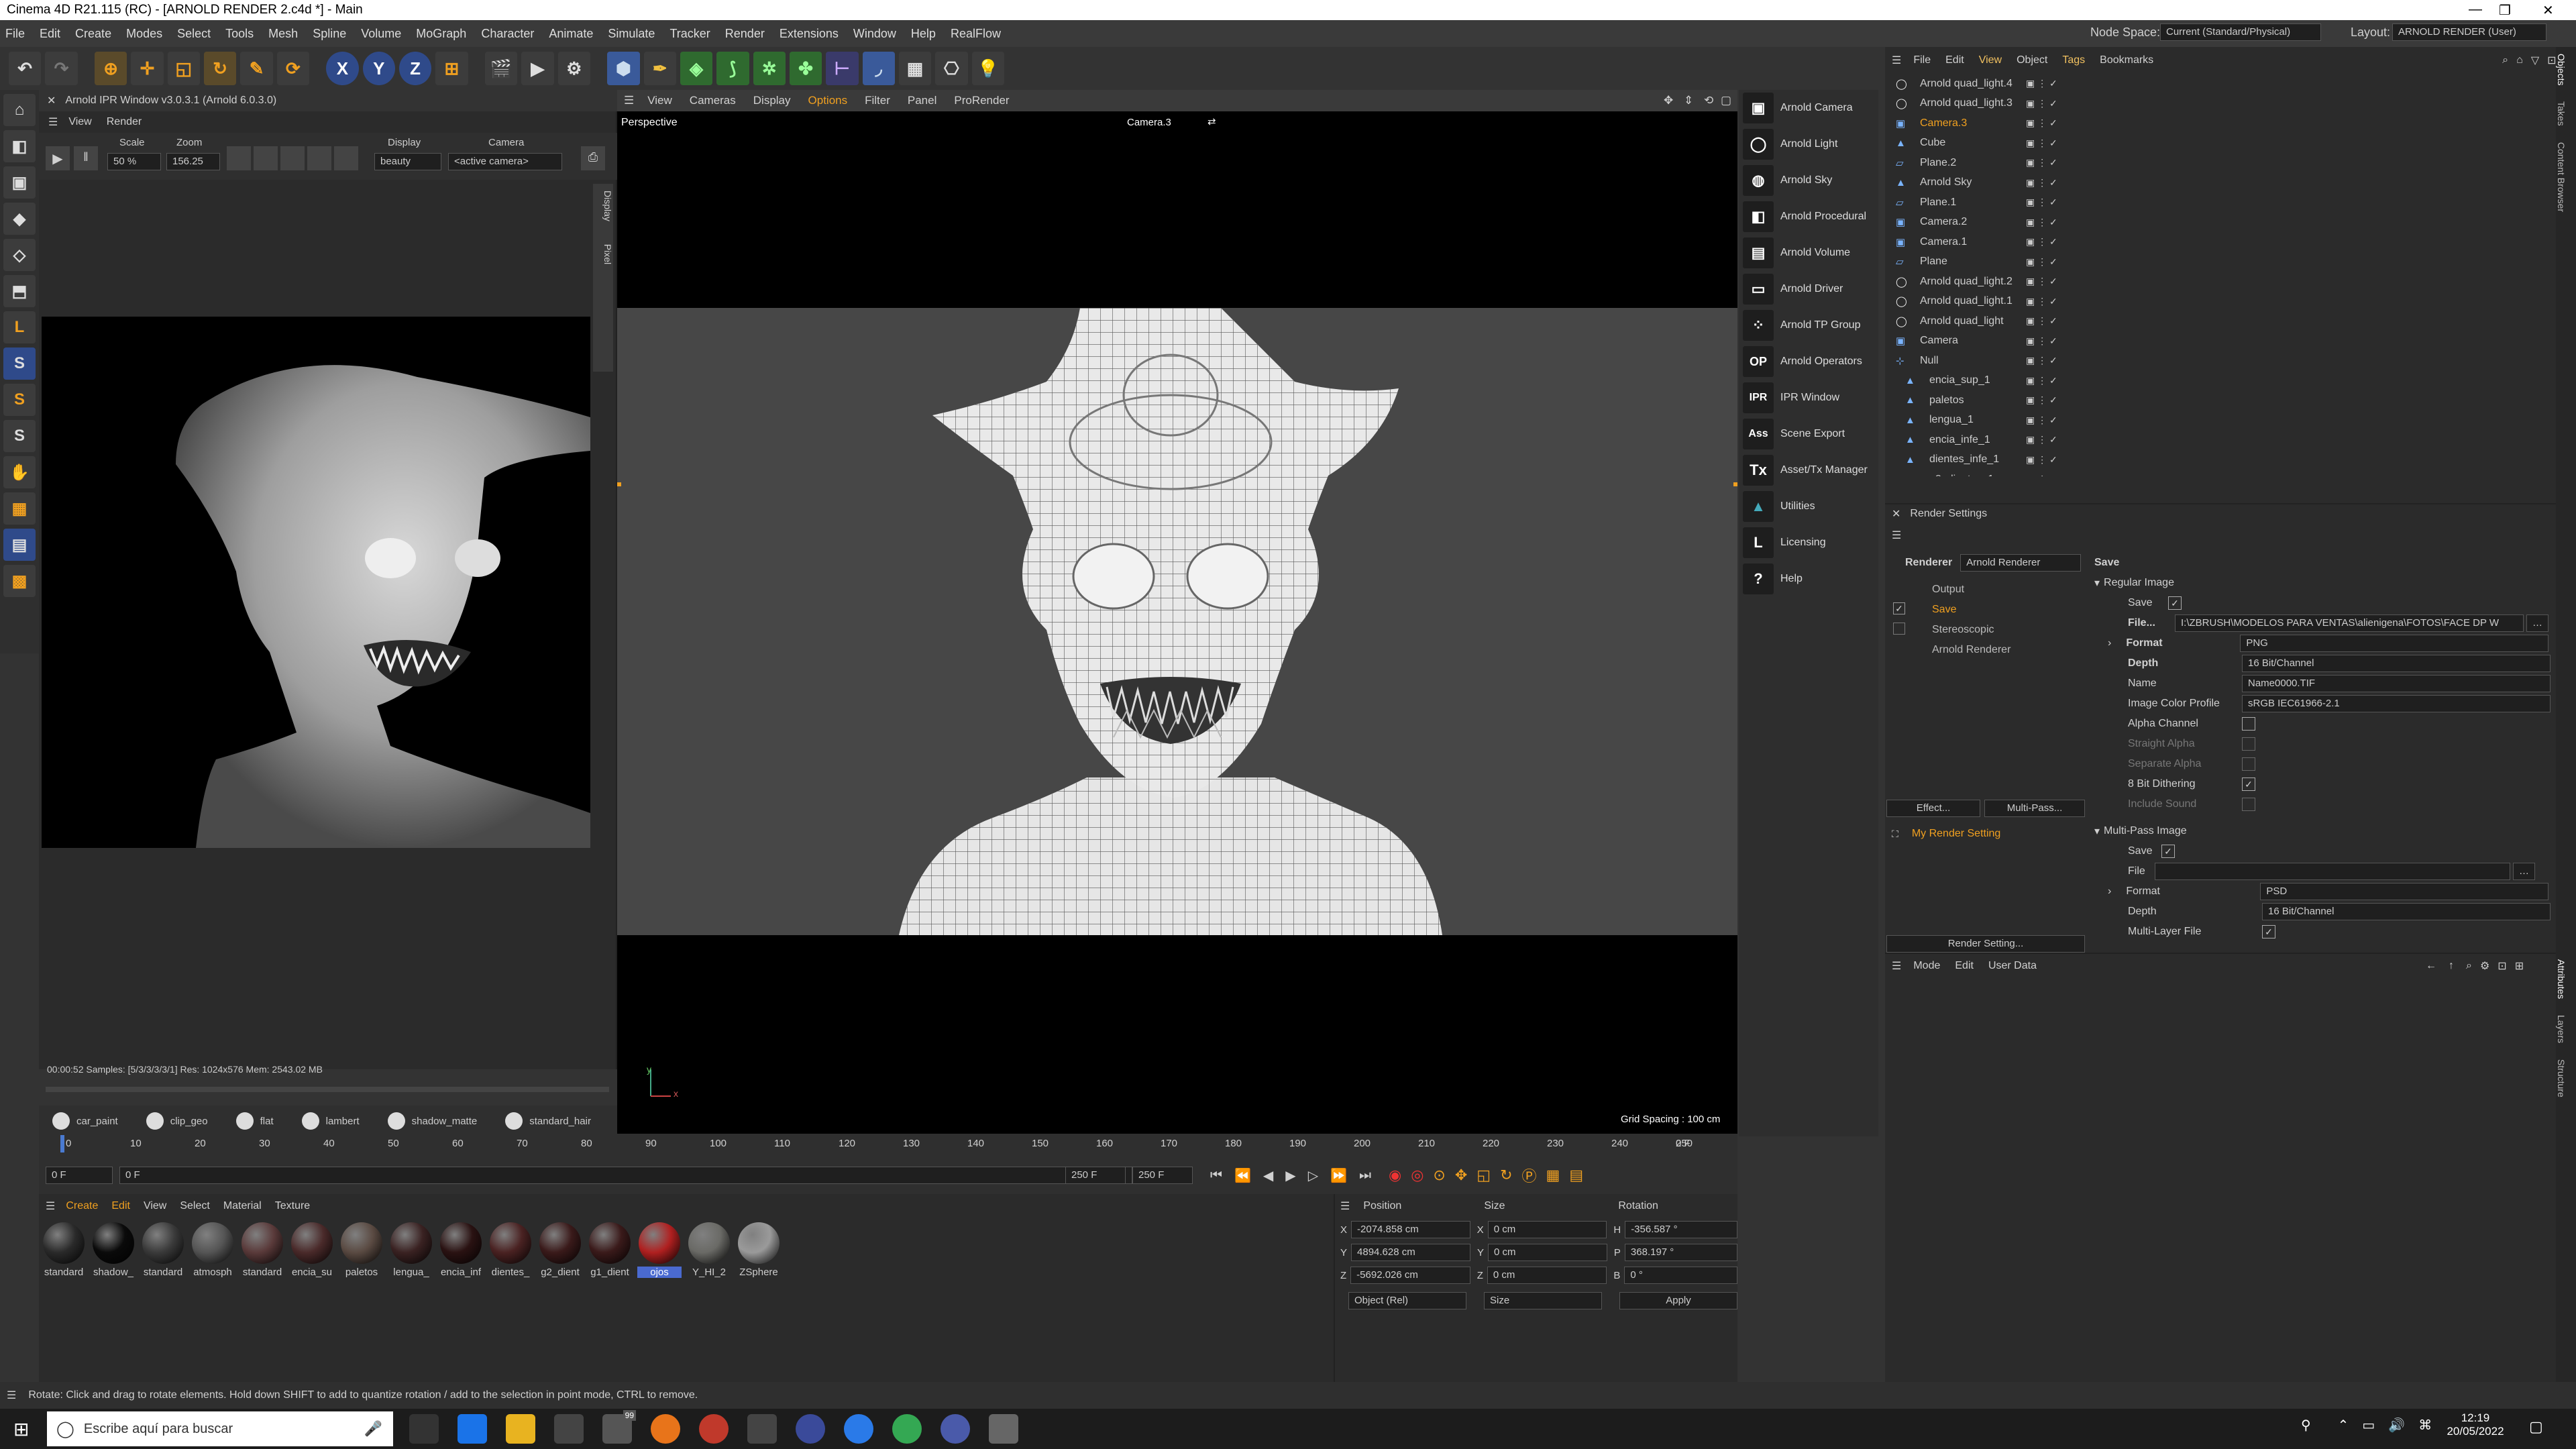  What do you see at coordinates (2220, 223) in the screenshot?
I see `object-row: ▣ Camera.2 ▣ ⋮ ✓` at bounding box center [2220, 223].